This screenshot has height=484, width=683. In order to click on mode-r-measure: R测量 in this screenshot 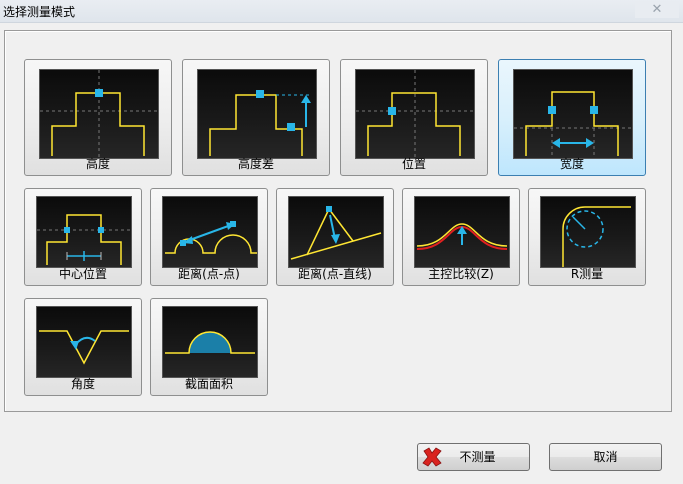, I will do `click(587, 237)`.